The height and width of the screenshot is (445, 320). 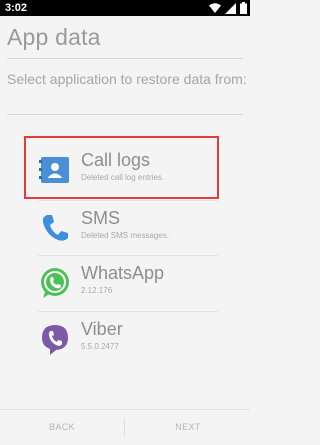 What do you see at coordinates (97, 290) in the screenshot?
I see `app-detail: 2.12.176` at bounding box center [97, 290].